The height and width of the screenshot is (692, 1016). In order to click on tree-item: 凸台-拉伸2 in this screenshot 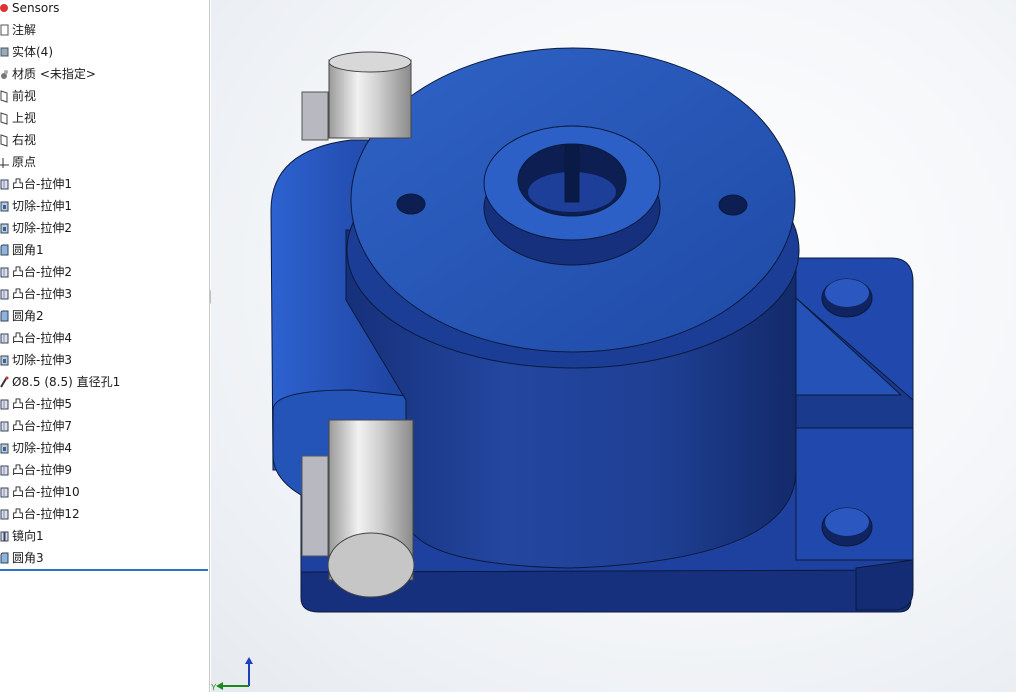, I will do `click(104, 272)`.